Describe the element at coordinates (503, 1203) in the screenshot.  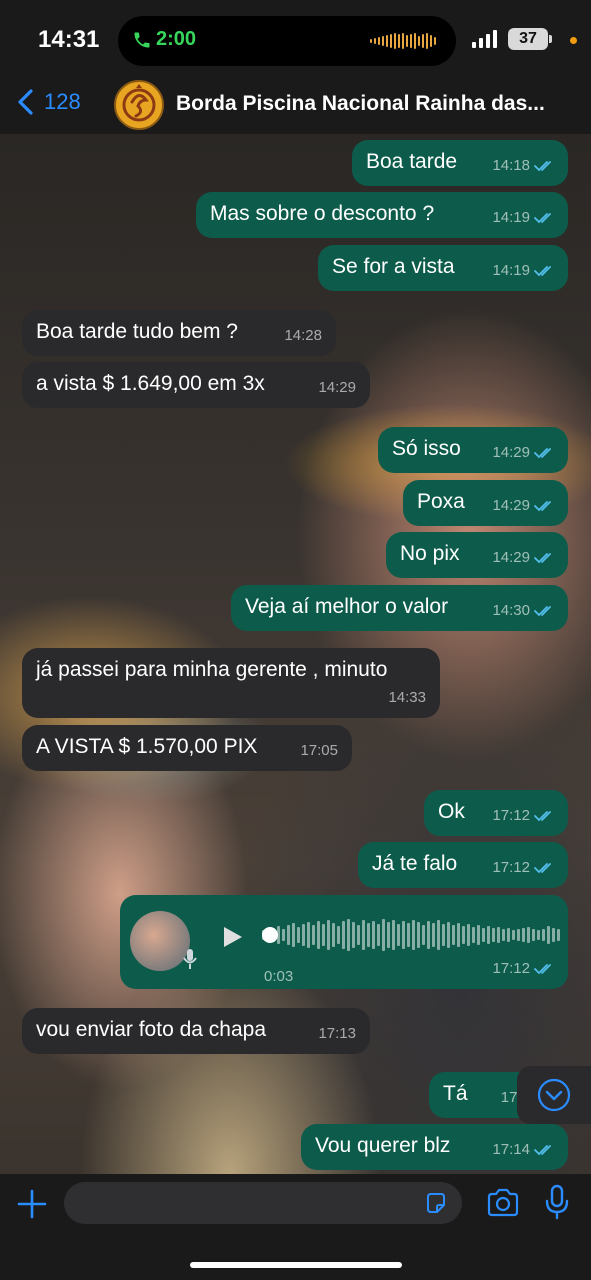
I see `camera-icon` at that location.